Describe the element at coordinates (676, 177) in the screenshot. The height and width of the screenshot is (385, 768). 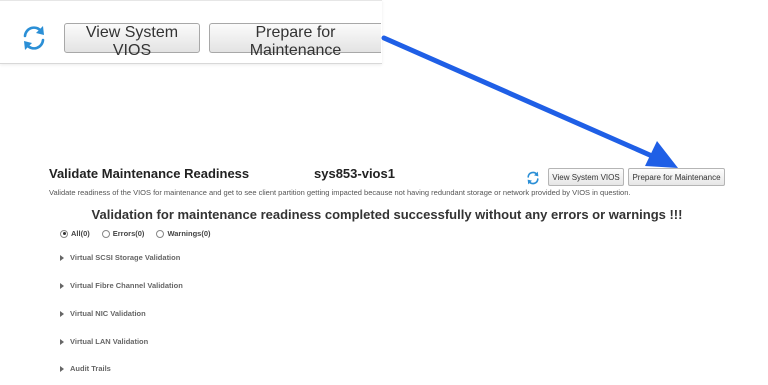
I see `prepare-for-maintenance-button: Prepare for Maintenance` at that location.